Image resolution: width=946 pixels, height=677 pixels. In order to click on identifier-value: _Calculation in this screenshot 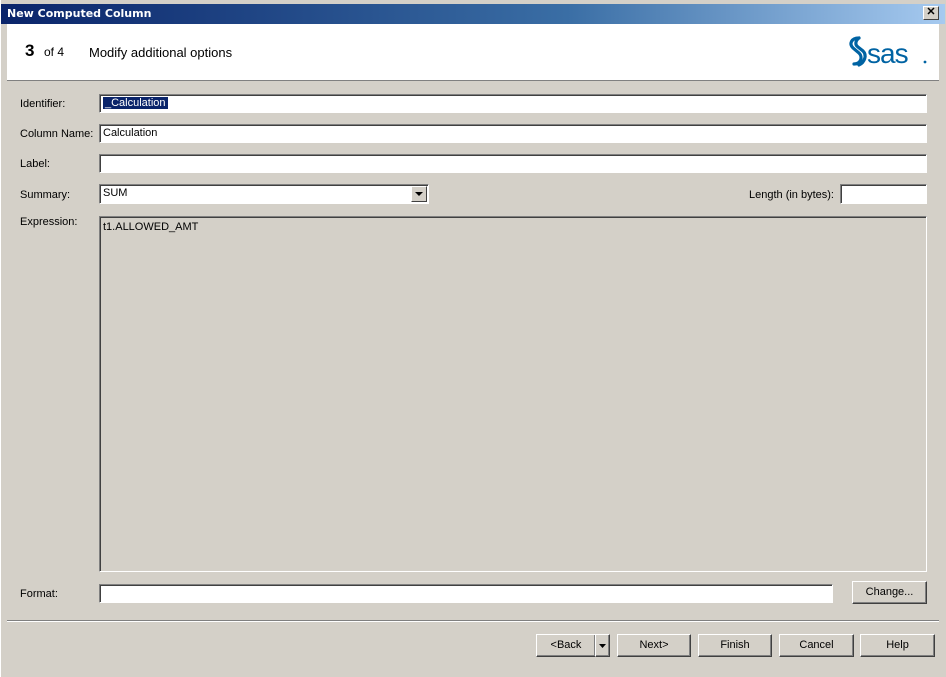, I will do `click(135, 103)`.